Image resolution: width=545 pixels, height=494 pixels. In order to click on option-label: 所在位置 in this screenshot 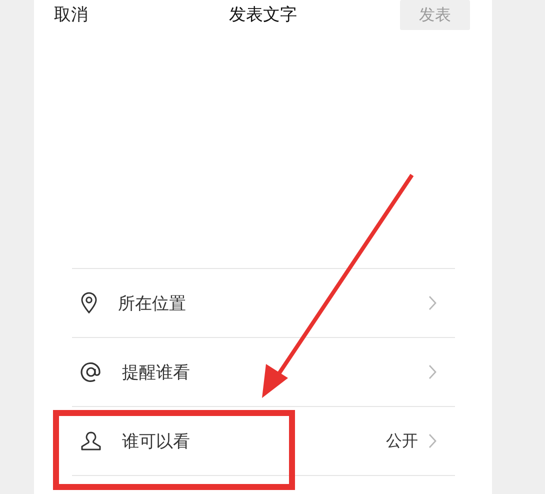, I will do `click(152, 303)`.